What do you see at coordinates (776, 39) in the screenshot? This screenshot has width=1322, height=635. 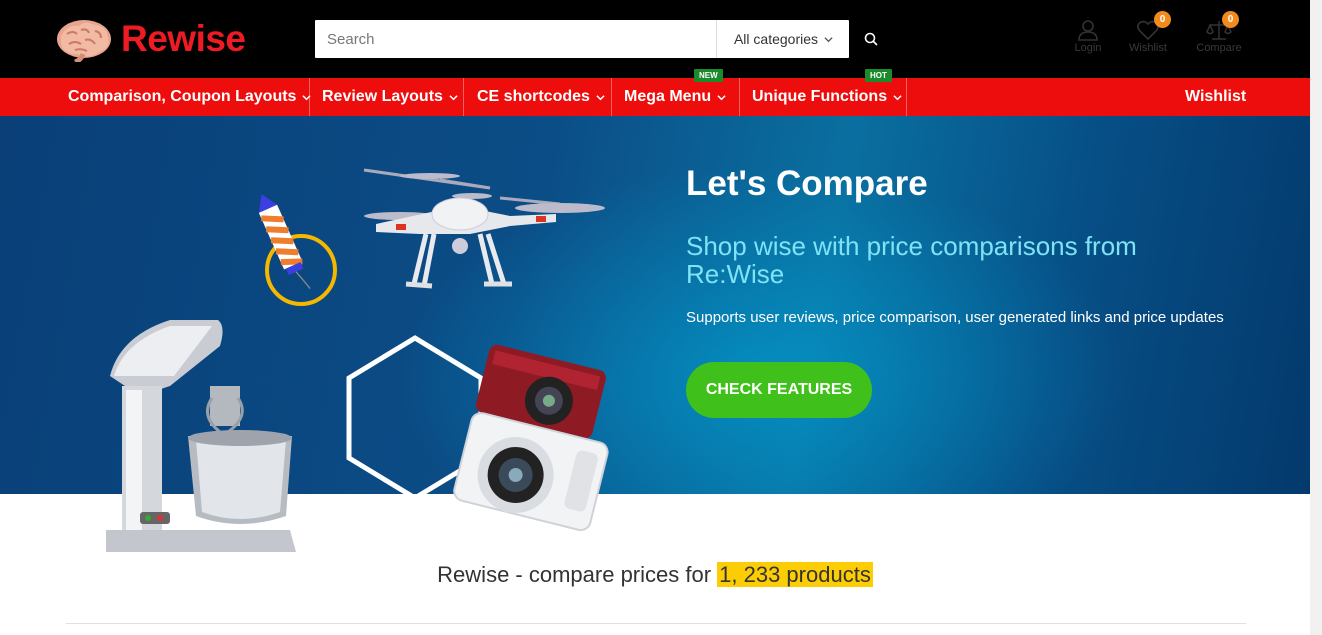 I see `category-select-value: All categories` at bounding box center [776, 39].